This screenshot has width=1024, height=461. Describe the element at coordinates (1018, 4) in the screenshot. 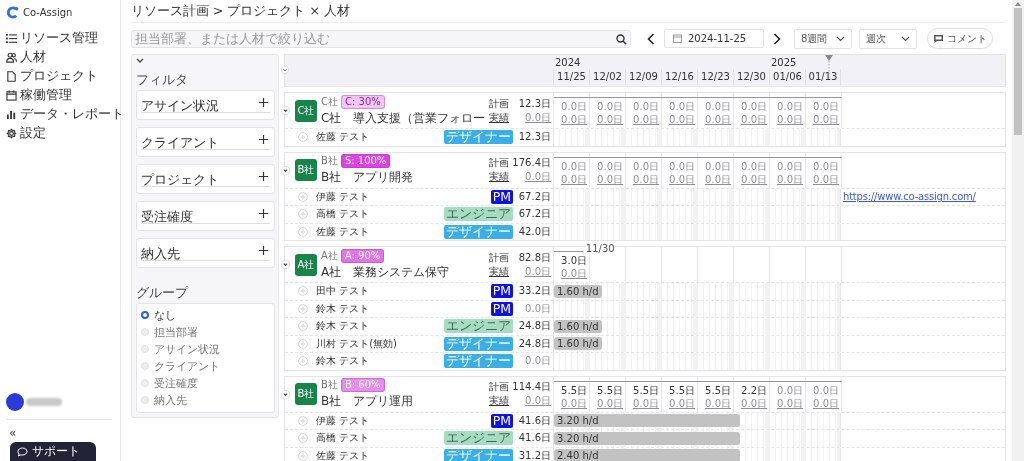

I see `scroll-up-icon` at that location.